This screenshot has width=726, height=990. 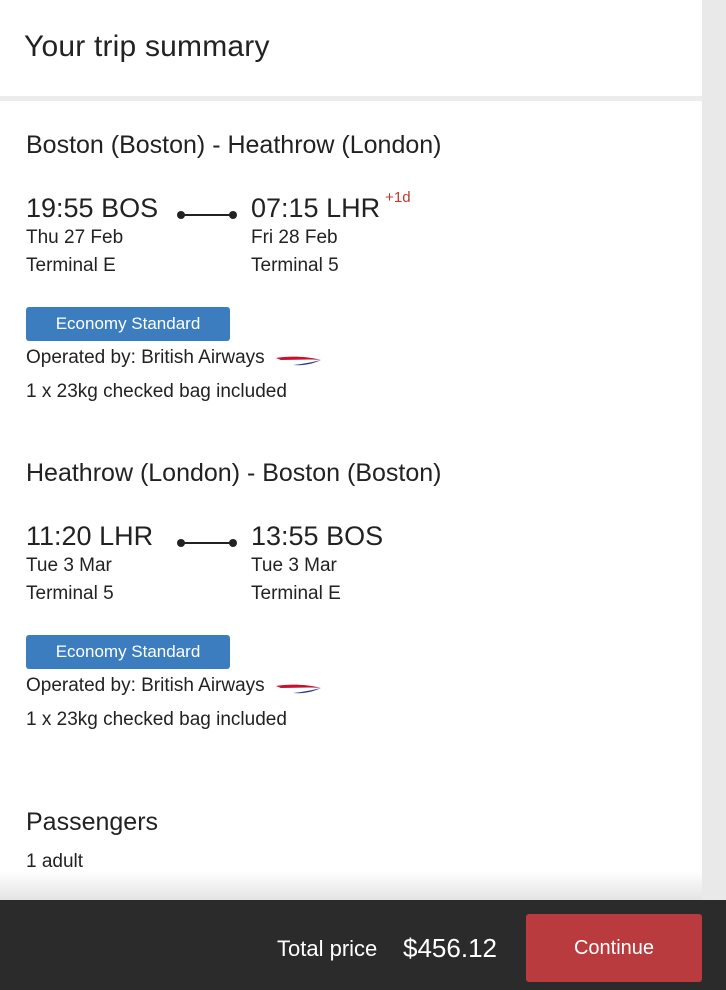 What do you see at coordinates (327, 948) in the screenshot?
I see `total-price-label: Total price` at bounding box center [327, 948].